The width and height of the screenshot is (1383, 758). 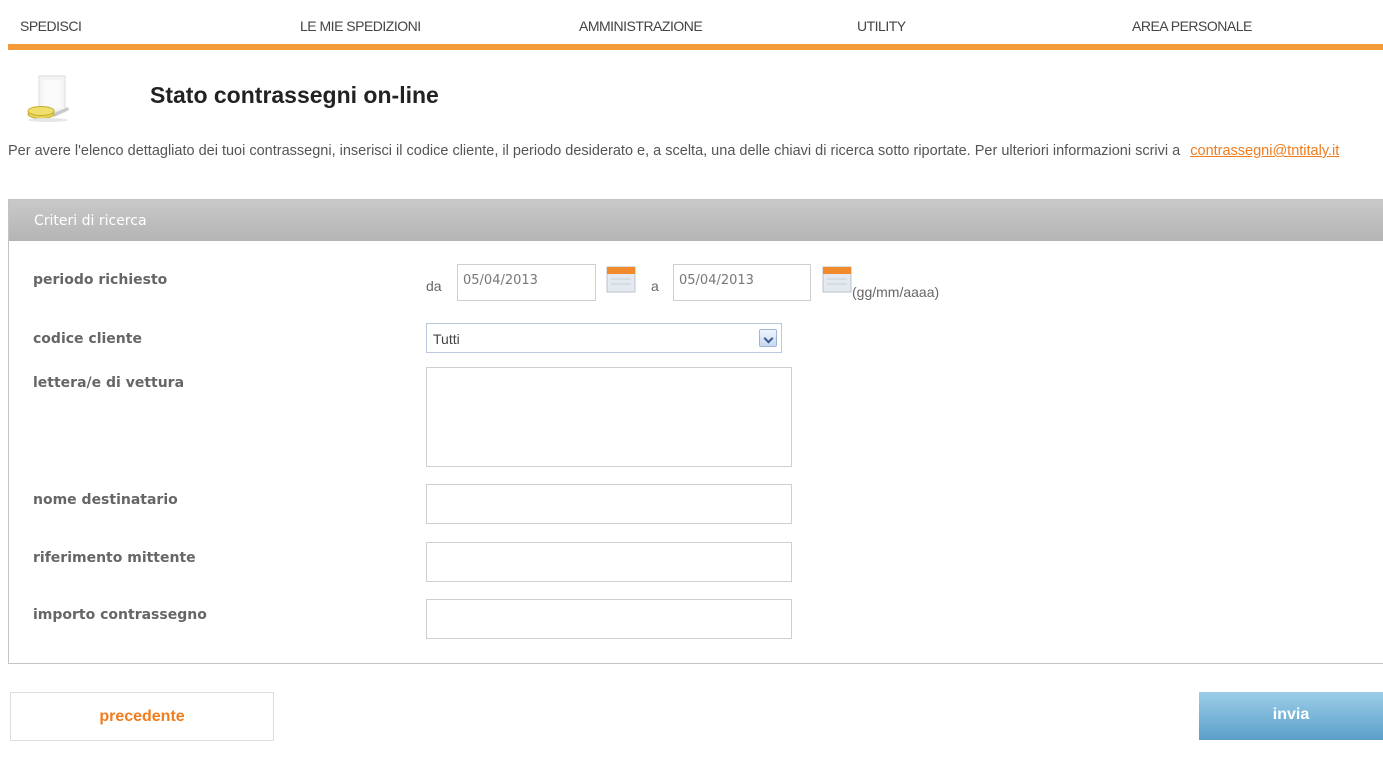 What do you see at coordinates (360, 26) in the screenshot?
I see `nav-item-le-mie-spedizioni: LE MIE SPEDIZIONI` at bounding box center [360, 26].